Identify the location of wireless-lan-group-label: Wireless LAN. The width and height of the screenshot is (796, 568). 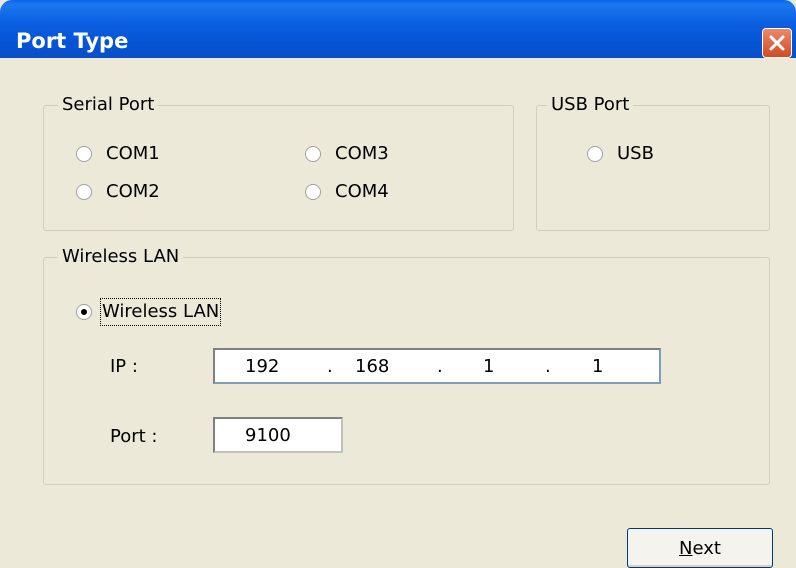
(121, 257).